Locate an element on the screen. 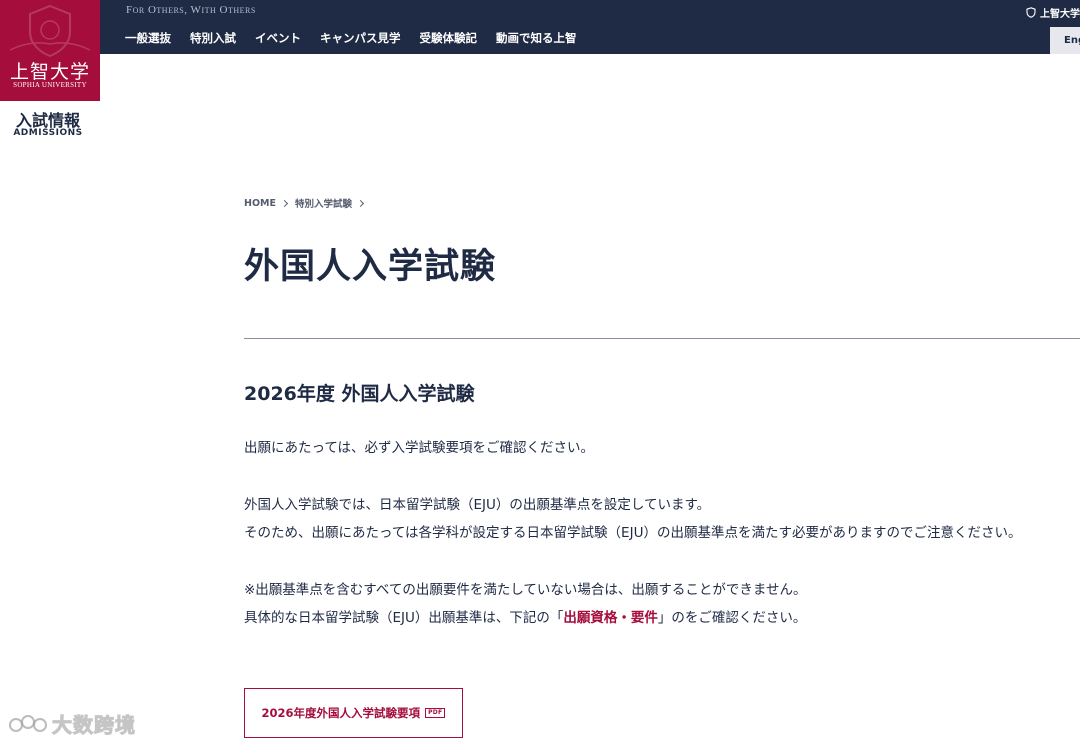 The image size is (1080, 745). admission-guide-label: 2026年度外国人入学試験要項 is located at coordinates (341, 713).